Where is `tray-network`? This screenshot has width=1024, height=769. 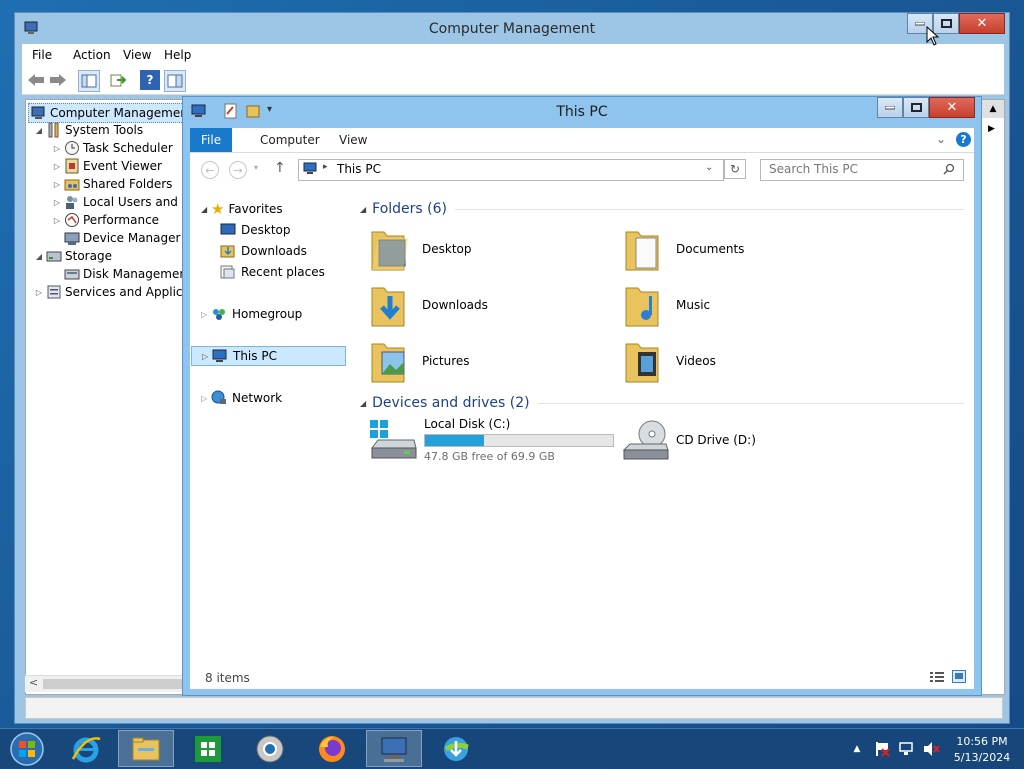 tray-network is located at coordinates (907, 749).